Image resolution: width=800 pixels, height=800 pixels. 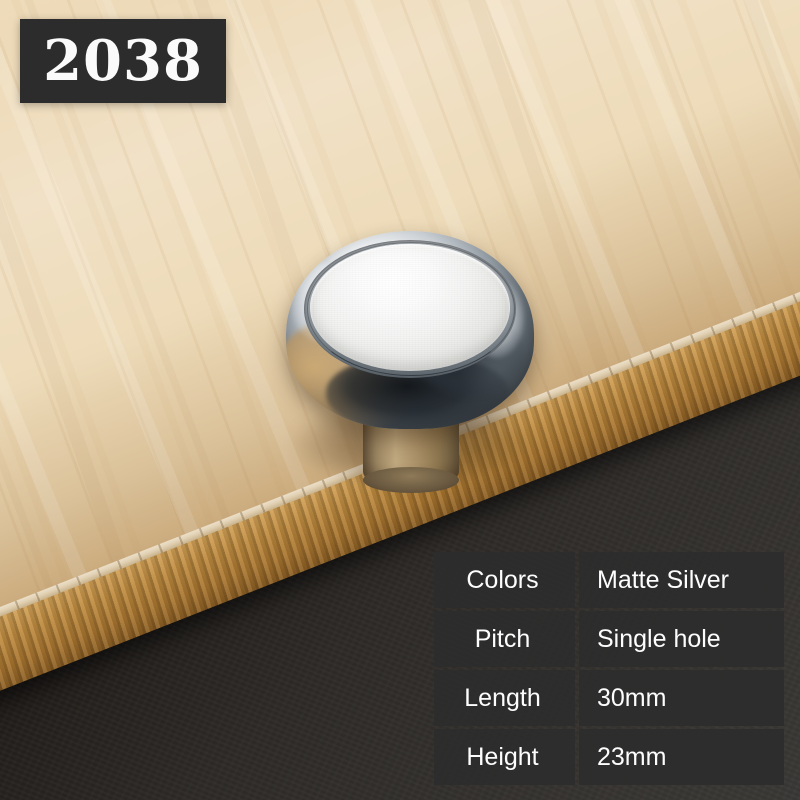 I want to click on table-row: Colors Matte Silver, so click(x=609, y=580).